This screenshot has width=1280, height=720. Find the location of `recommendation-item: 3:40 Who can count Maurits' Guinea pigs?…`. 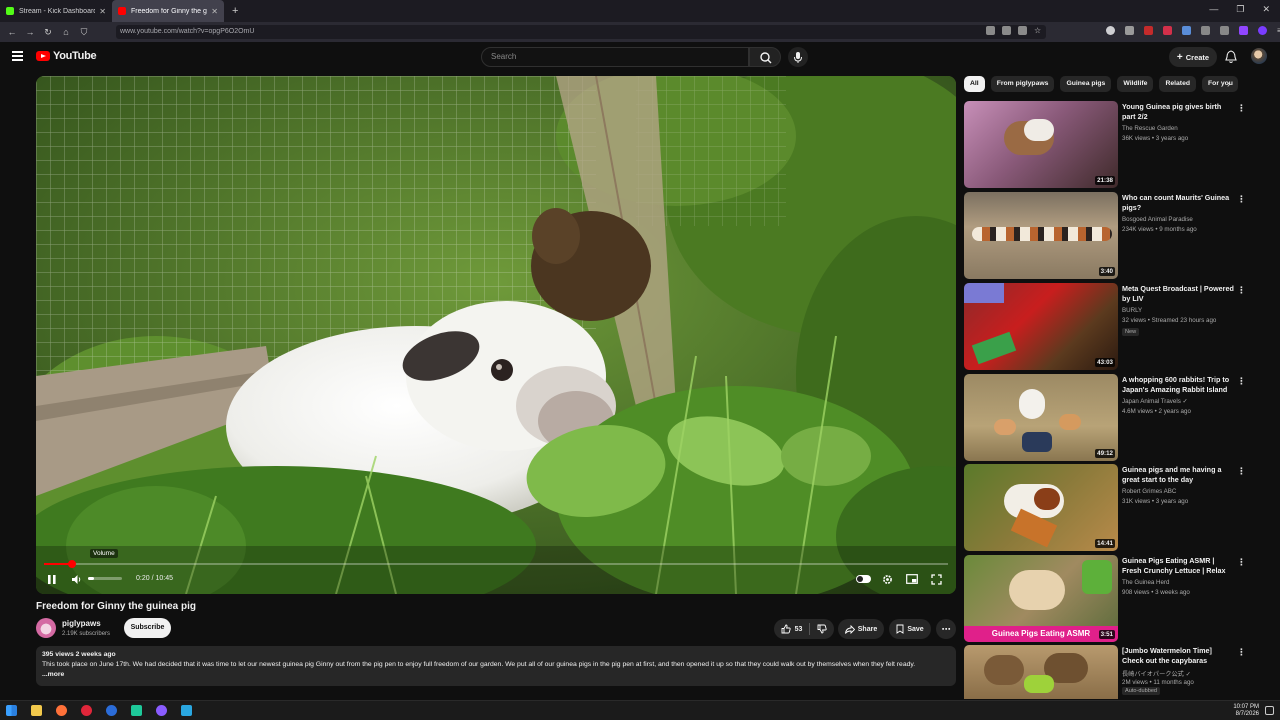

recommendation-item: 3:40 Who can count Maurits' Guinea pigs?… is located at coordinates (1114, 235).